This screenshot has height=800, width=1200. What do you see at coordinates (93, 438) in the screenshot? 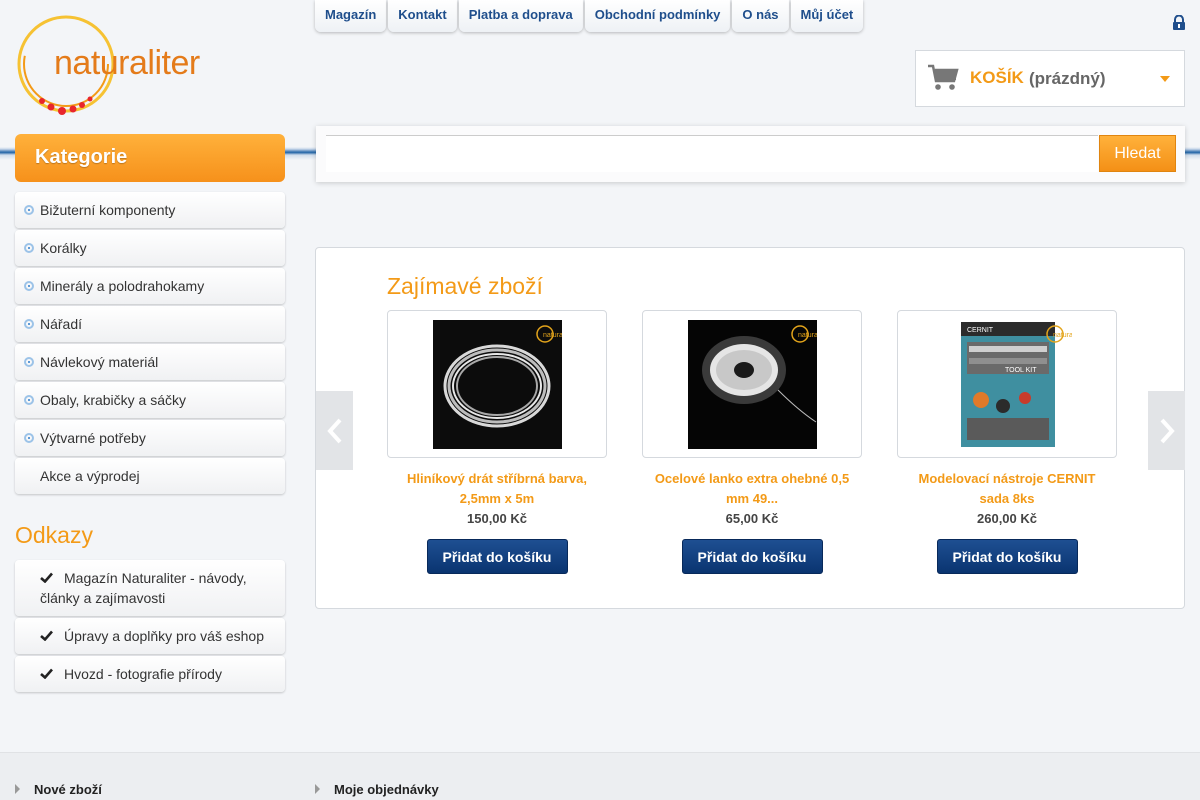
I see `category-label: Výtvarné potřeby` at bounding box center [93, 438].